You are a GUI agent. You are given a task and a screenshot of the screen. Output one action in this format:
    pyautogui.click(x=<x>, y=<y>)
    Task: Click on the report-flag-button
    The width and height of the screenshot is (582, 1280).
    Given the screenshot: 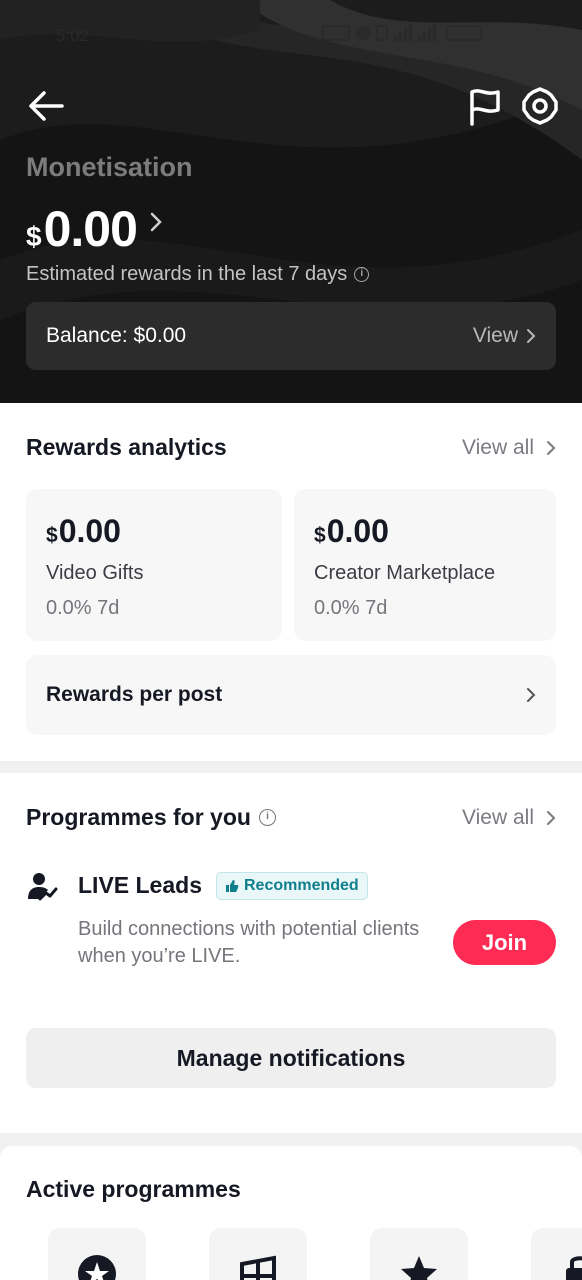 What is the action you would take?
    pyautogui.click(x=485, y=106)
    